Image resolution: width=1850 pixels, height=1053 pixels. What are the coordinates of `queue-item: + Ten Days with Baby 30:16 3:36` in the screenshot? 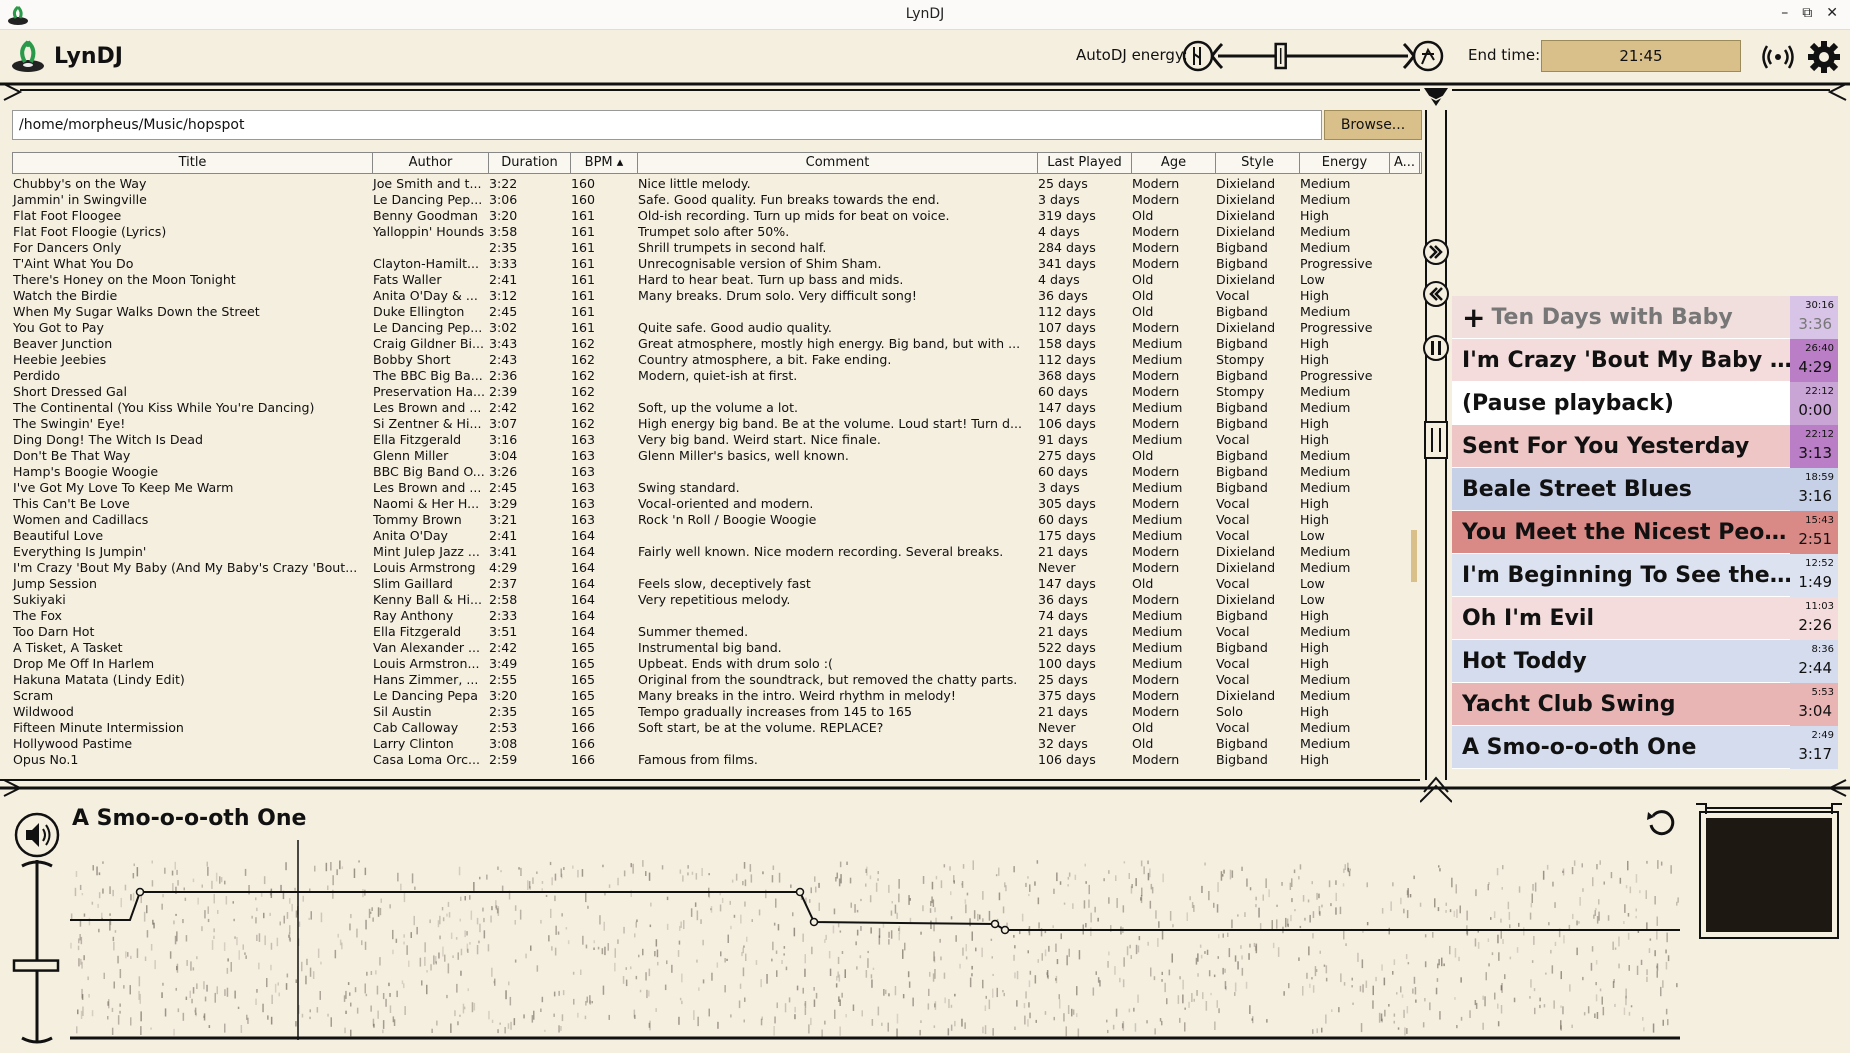 It's located at (1645, 317).